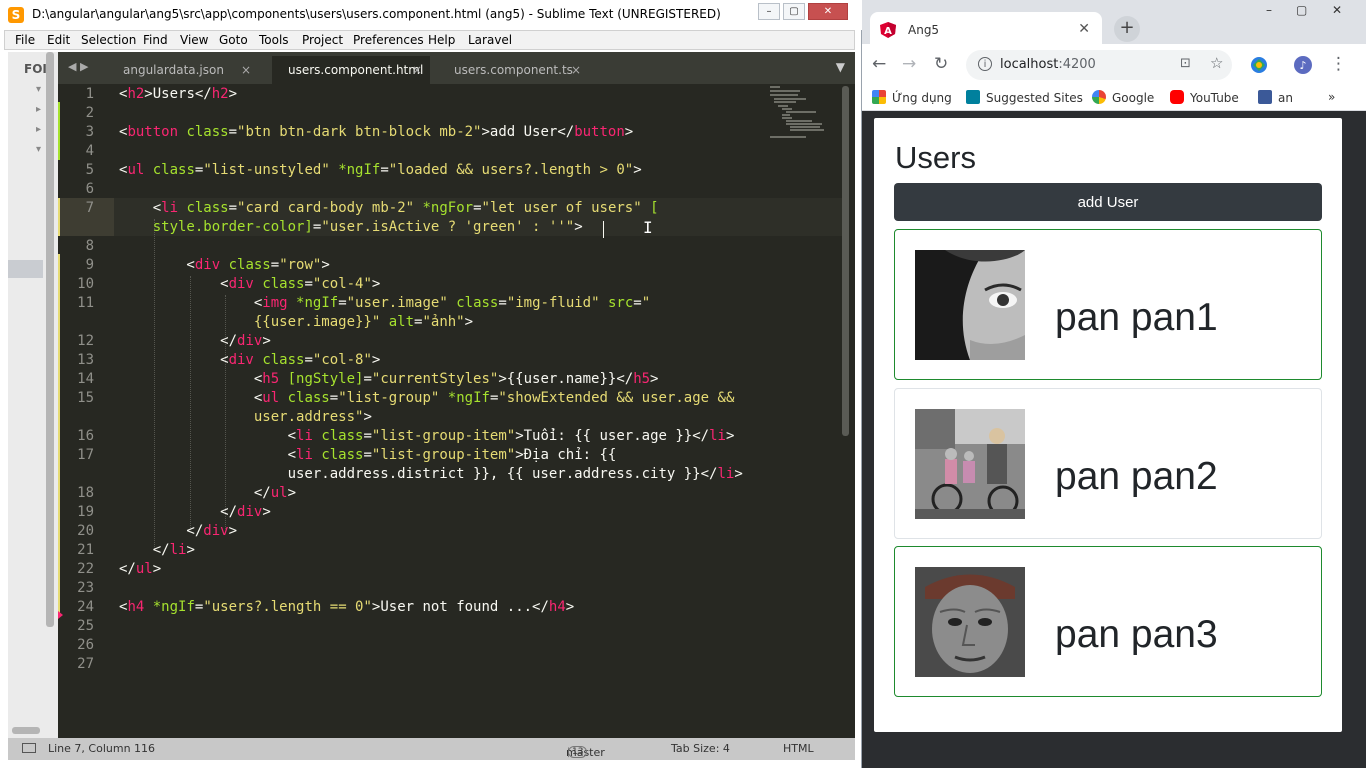 This screenshot has width=1366, height=768. I want to click on extension-icon, so click(1259, 65).